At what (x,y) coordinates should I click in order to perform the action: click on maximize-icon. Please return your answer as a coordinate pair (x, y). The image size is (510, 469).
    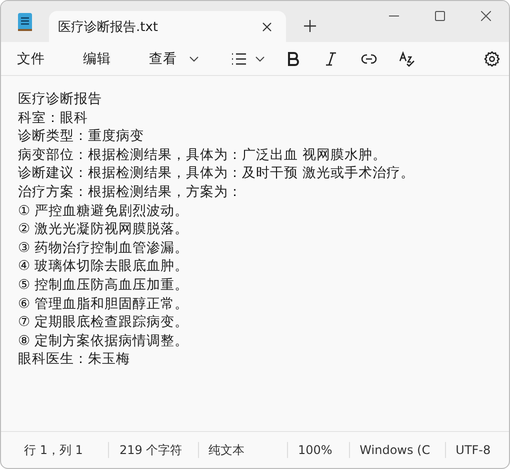
    Looking at the image, I should click on (440, 16).